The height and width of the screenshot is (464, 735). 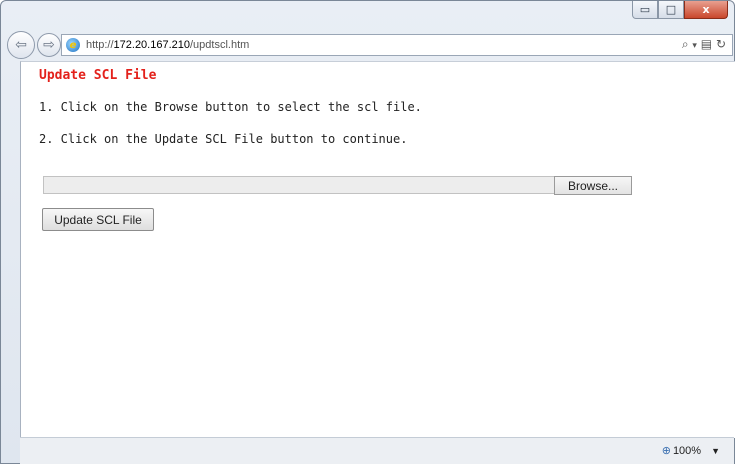 What do you see at coordinates (98, 219) in the screenshot?
I see `update-scl-file-button: Update SCL File` at bounding box center [98, 219].